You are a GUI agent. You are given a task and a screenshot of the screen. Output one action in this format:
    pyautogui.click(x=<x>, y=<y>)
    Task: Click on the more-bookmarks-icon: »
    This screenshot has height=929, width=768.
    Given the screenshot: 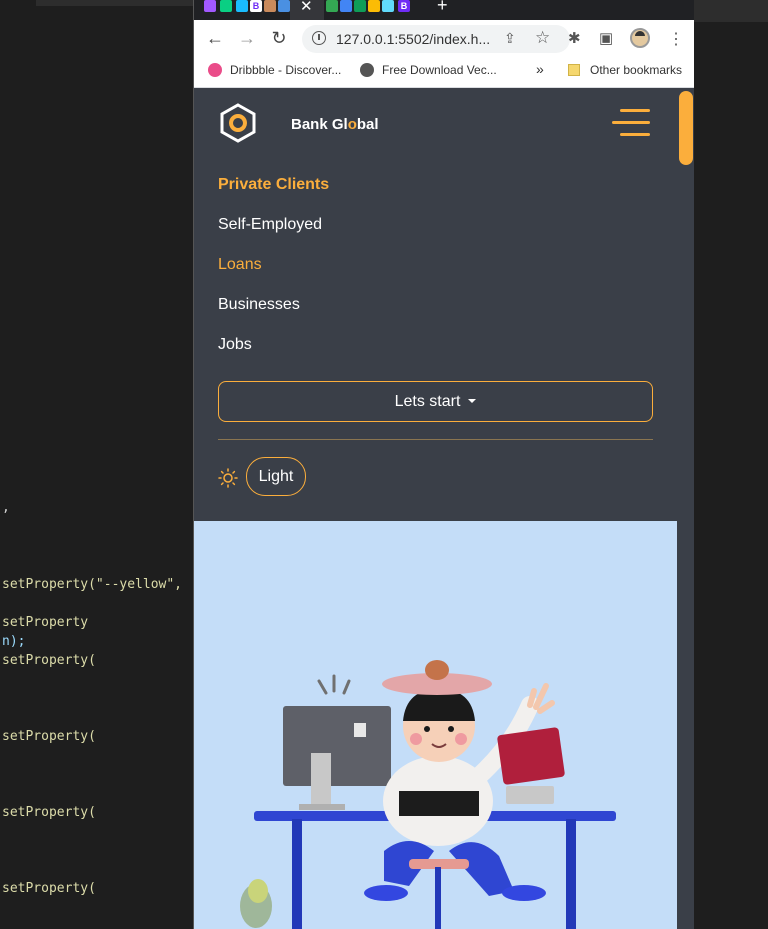 What is the action you would take?
    pyautogui.click(x=540, y=69)
    